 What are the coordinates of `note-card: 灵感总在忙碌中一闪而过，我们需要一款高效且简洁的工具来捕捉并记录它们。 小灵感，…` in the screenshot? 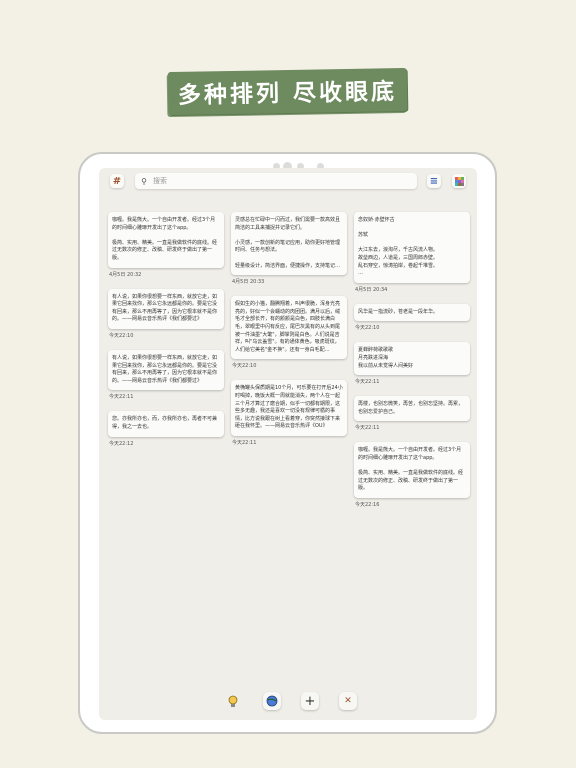 It's located at (289, 244).